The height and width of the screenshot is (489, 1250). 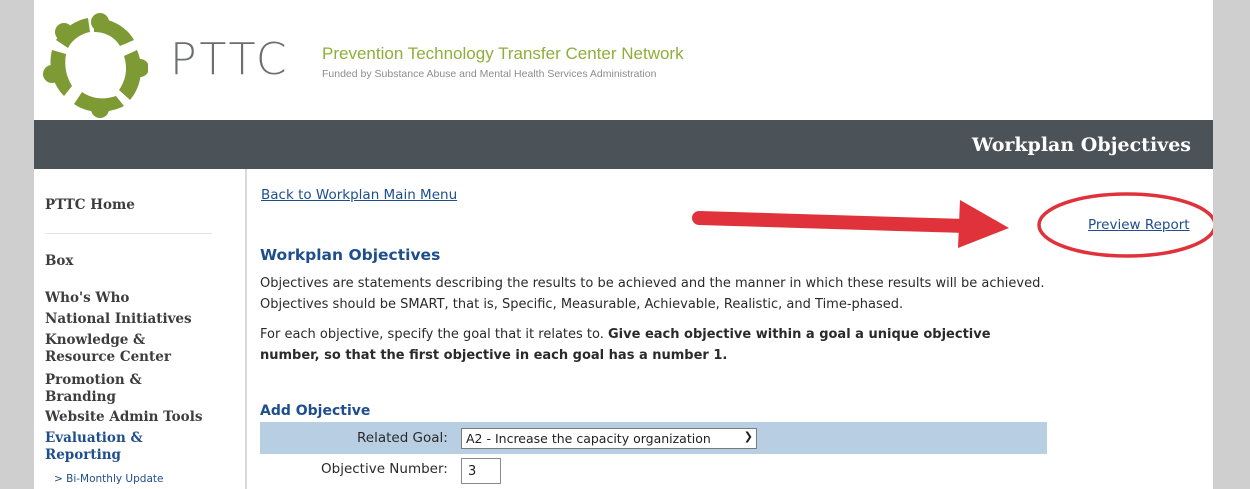 What do you see at coordinates (1139, 225) in the screenshot?
I see `preview-report-link: Preview Report` at bounding box center [1139, 225].